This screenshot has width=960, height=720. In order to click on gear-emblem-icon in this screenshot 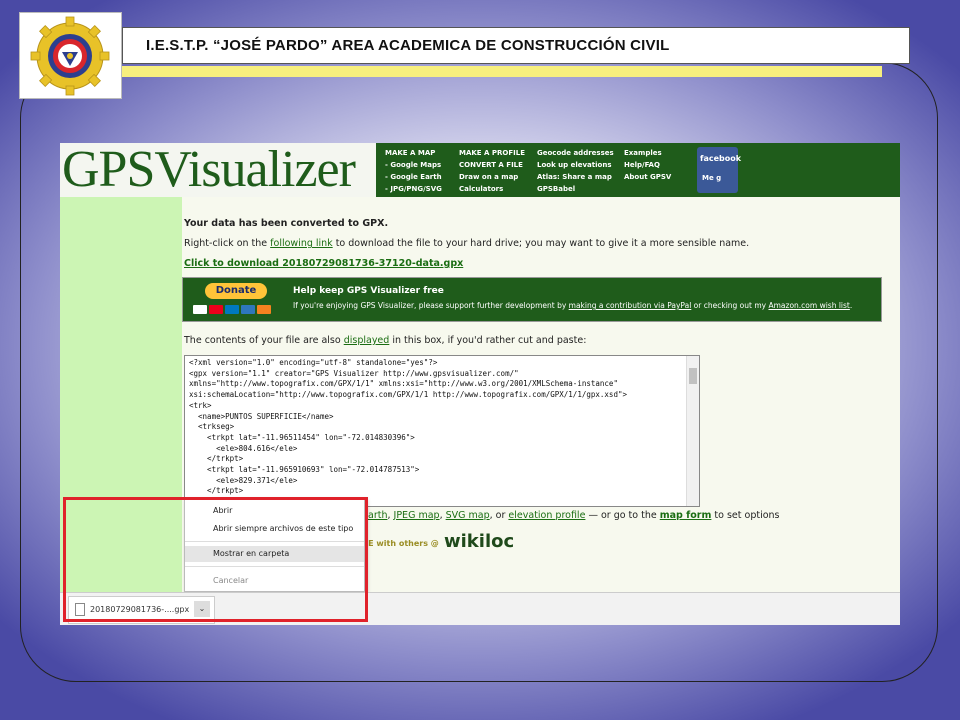, I will do `click(70, 56)`.